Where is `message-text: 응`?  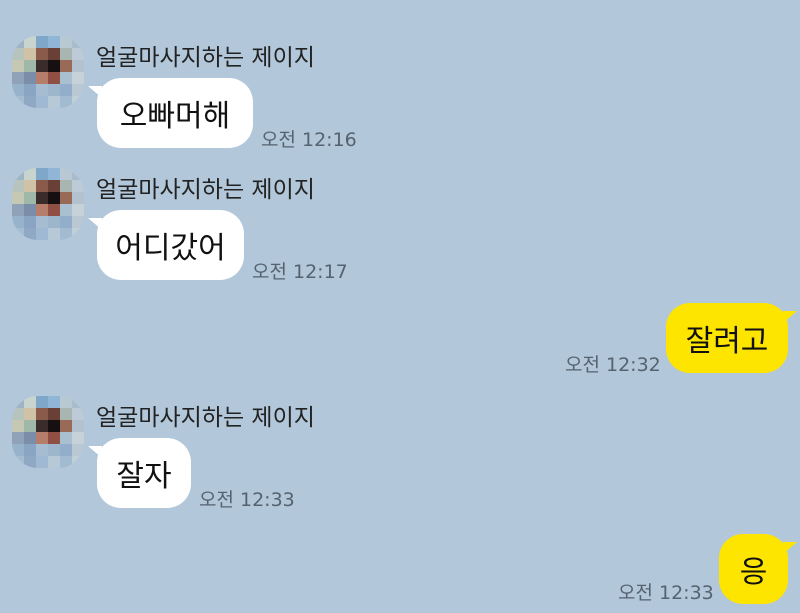 message-text: 응 is located at coordinates (753, 572).